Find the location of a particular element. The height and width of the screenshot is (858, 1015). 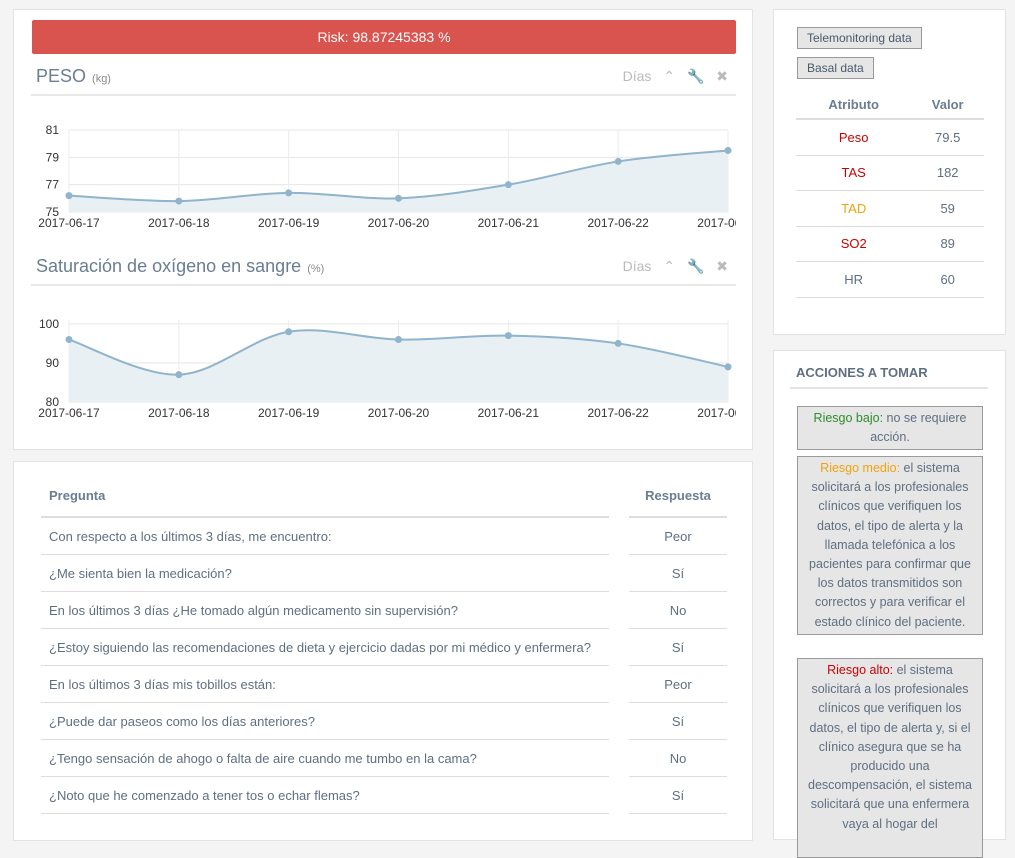

attribute-name: SO2 is located at coordinates (854, 244).